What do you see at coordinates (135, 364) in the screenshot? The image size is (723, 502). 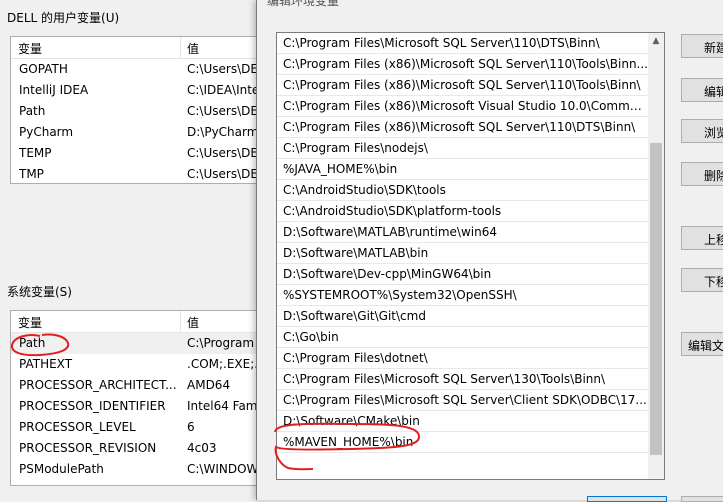 I see `table-row: PATHEXT .COM;.EXE;.` at bounding box center [135, 364].